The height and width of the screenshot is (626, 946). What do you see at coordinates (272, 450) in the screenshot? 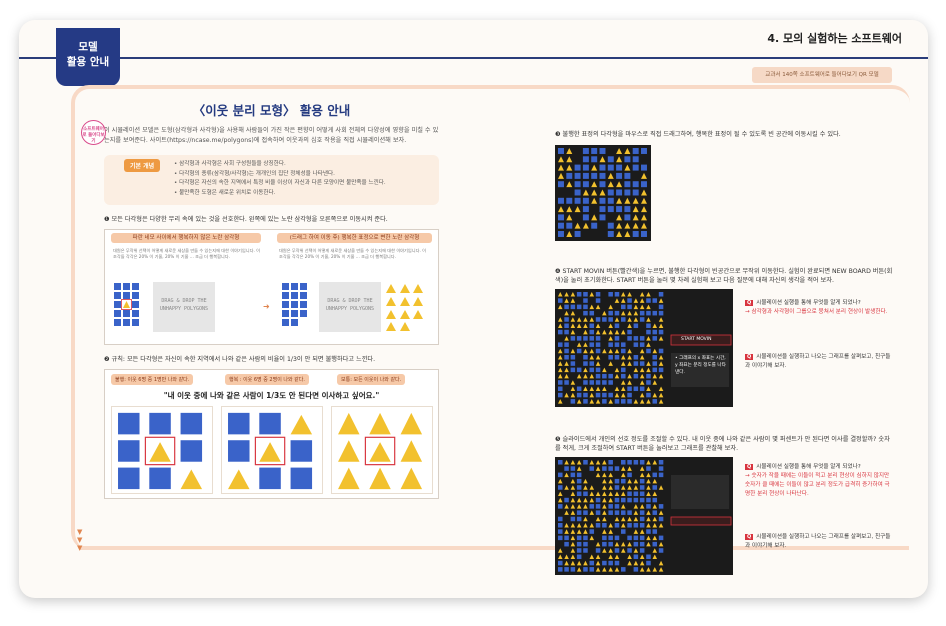
I see `panel-happy` at bounding box center [272, 450].